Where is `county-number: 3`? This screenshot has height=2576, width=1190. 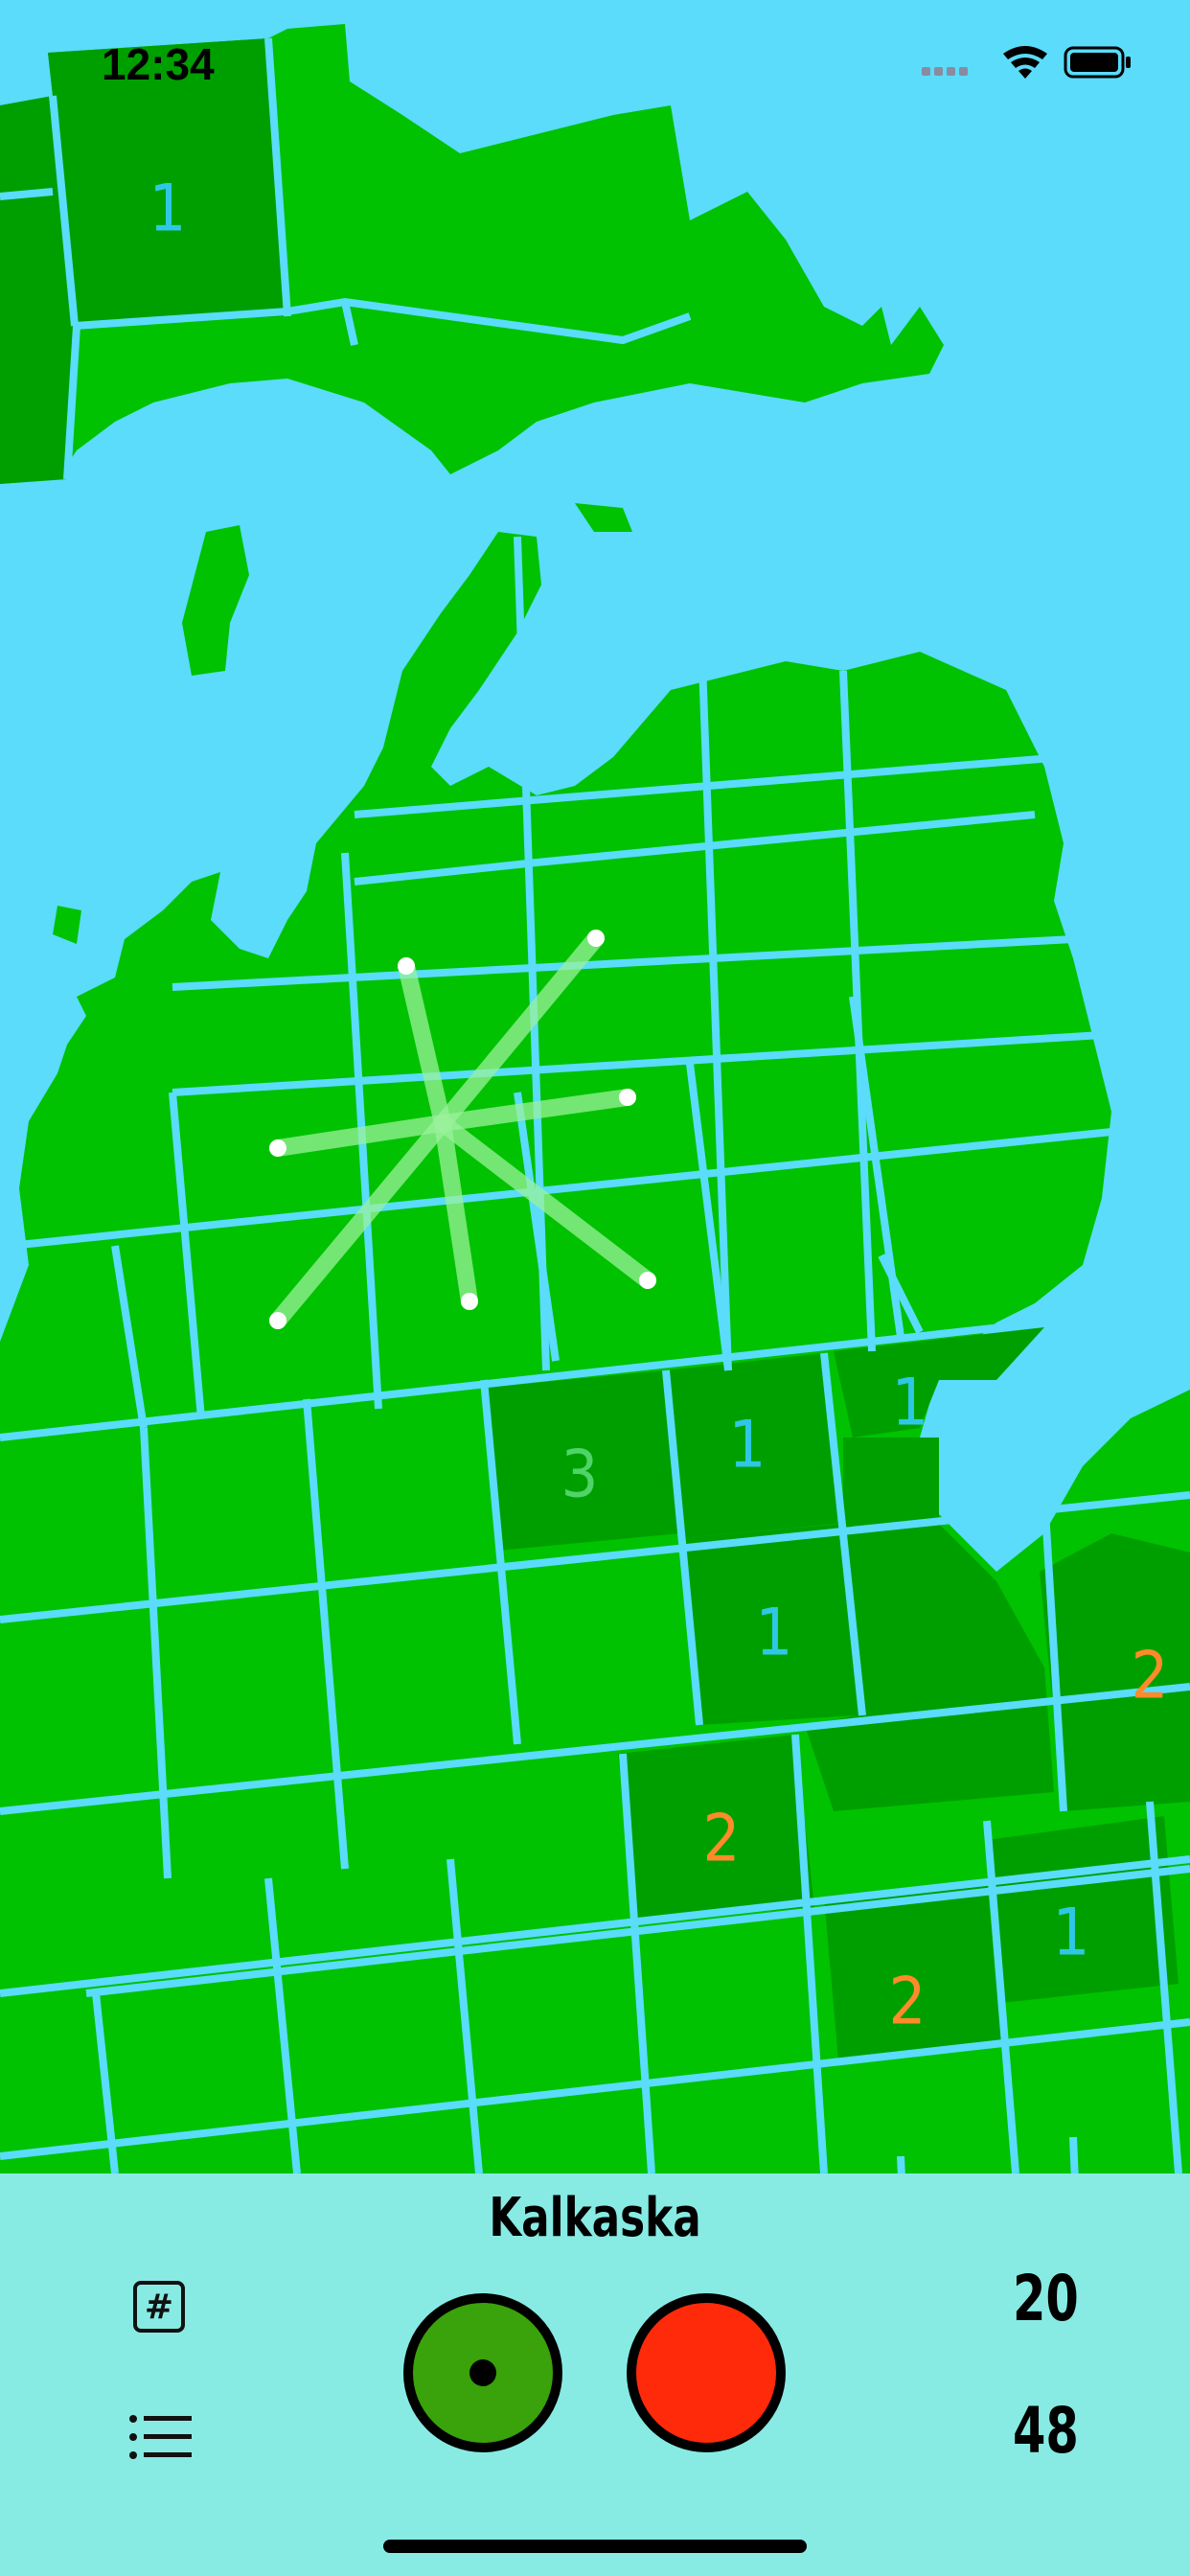 county-number: 3 is located at coordinates (580, 1475).